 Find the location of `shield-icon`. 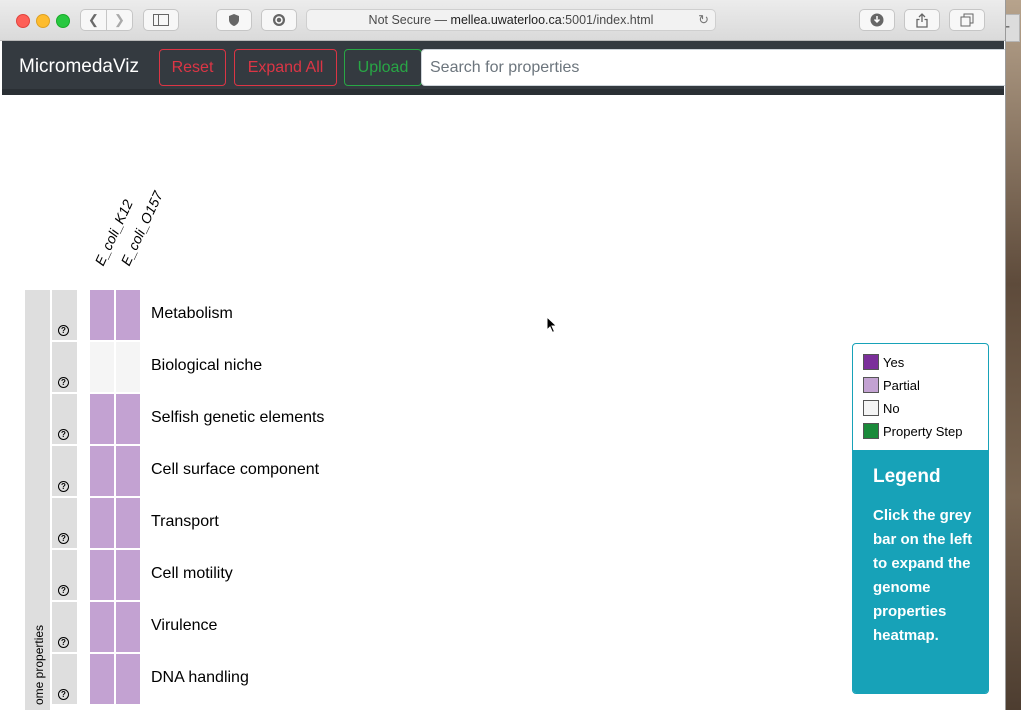

shield-icon is located at coordinates (234, 20).